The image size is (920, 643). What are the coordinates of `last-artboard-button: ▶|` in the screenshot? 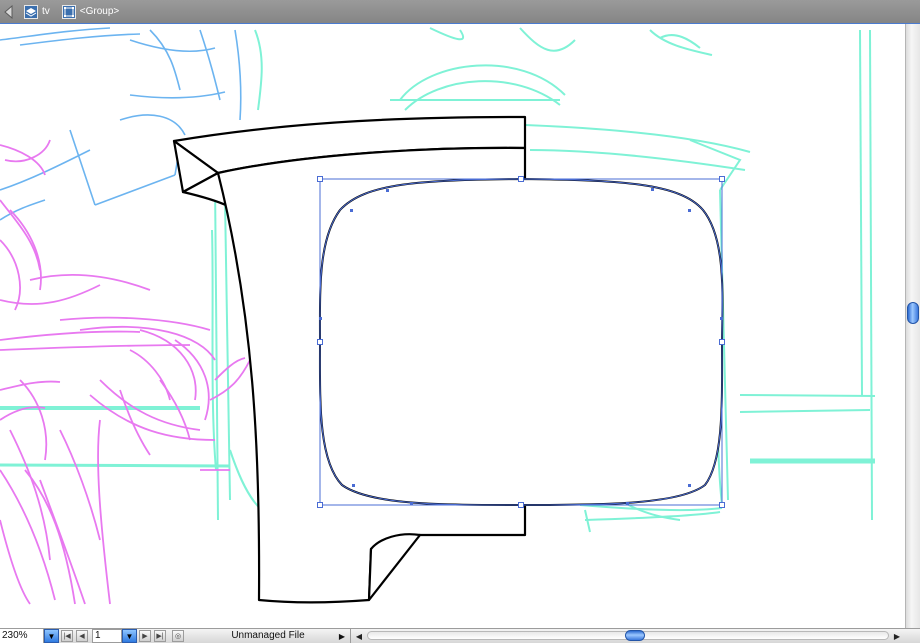 It's located at (160, 636).